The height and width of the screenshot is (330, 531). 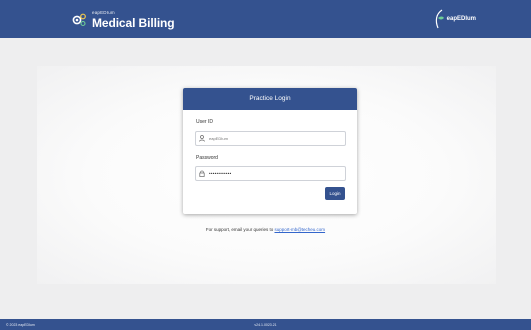 I want to click on partner-logo: eapEDIum, so click(x=454, y=19).